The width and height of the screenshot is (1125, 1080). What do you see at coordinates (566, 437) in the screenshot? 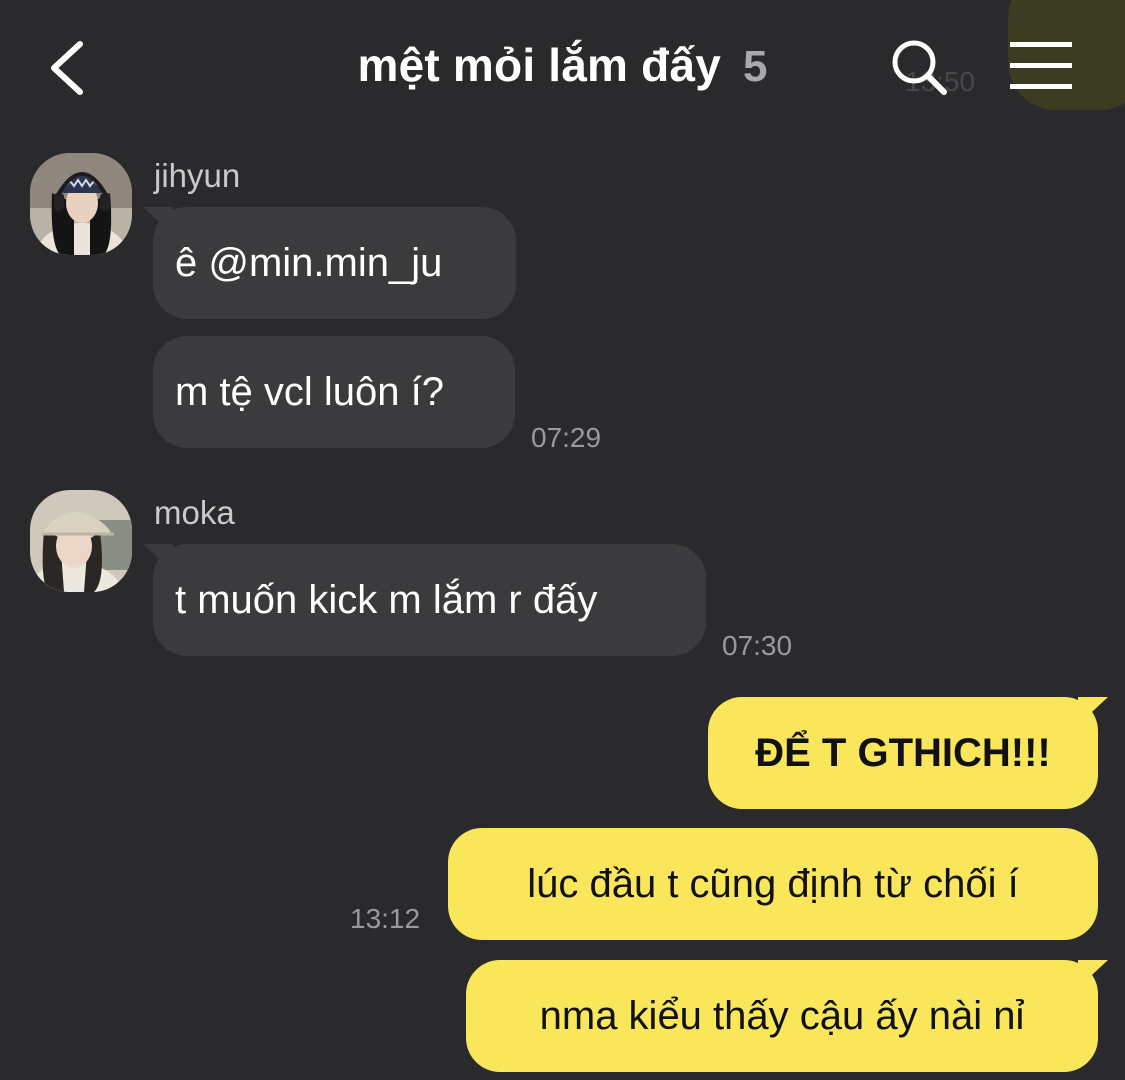
I see `message-timestamp: 07:29` at bounding box center [566, 437].